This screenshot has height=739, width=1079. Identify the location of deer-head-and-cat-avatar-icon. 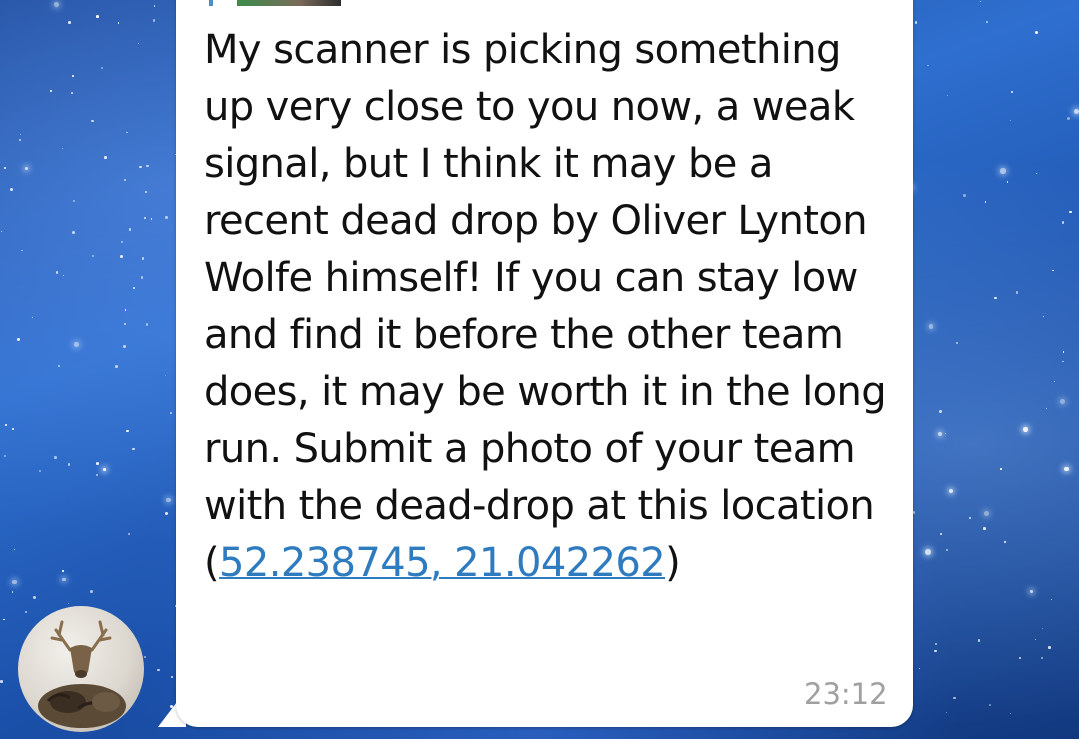
(82, 674).